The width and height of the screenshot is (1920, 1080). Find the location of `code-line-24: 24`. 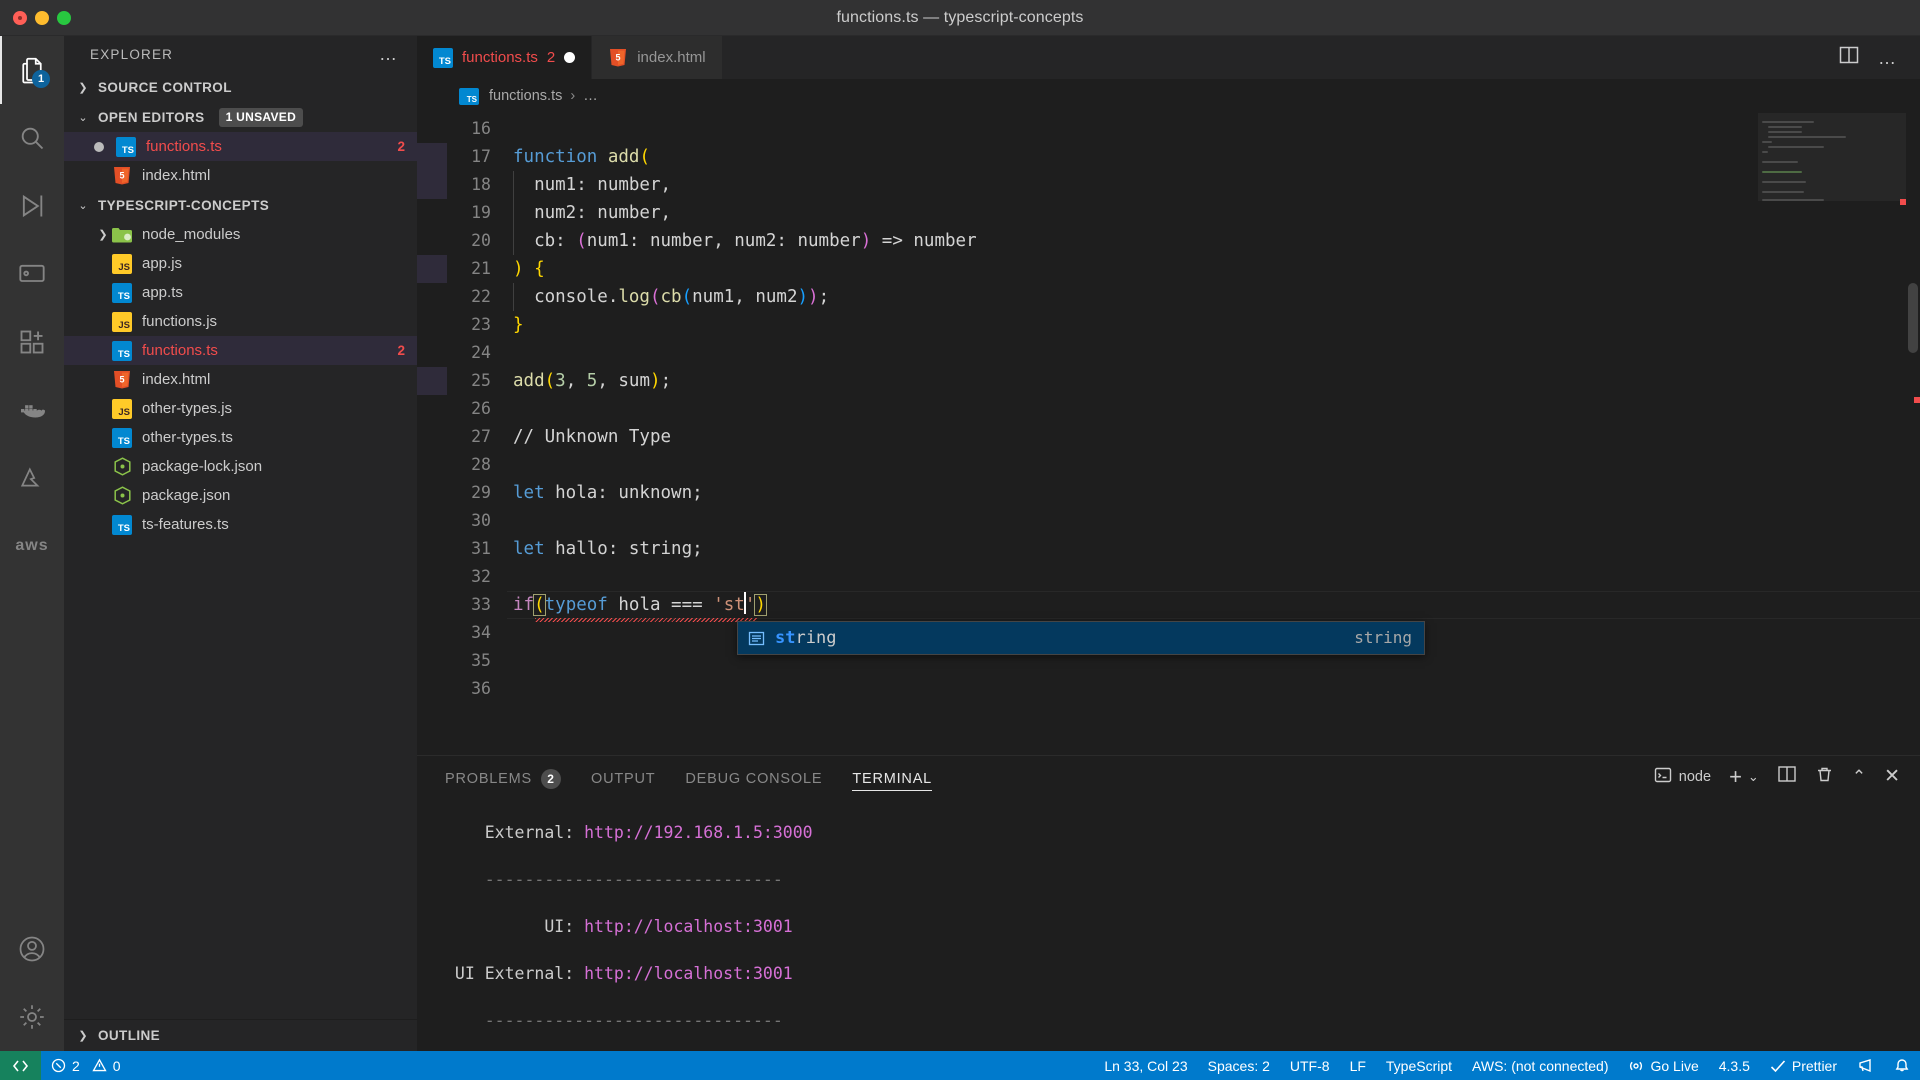

code-line-24: 24 is located at coordinates (1183, 353).